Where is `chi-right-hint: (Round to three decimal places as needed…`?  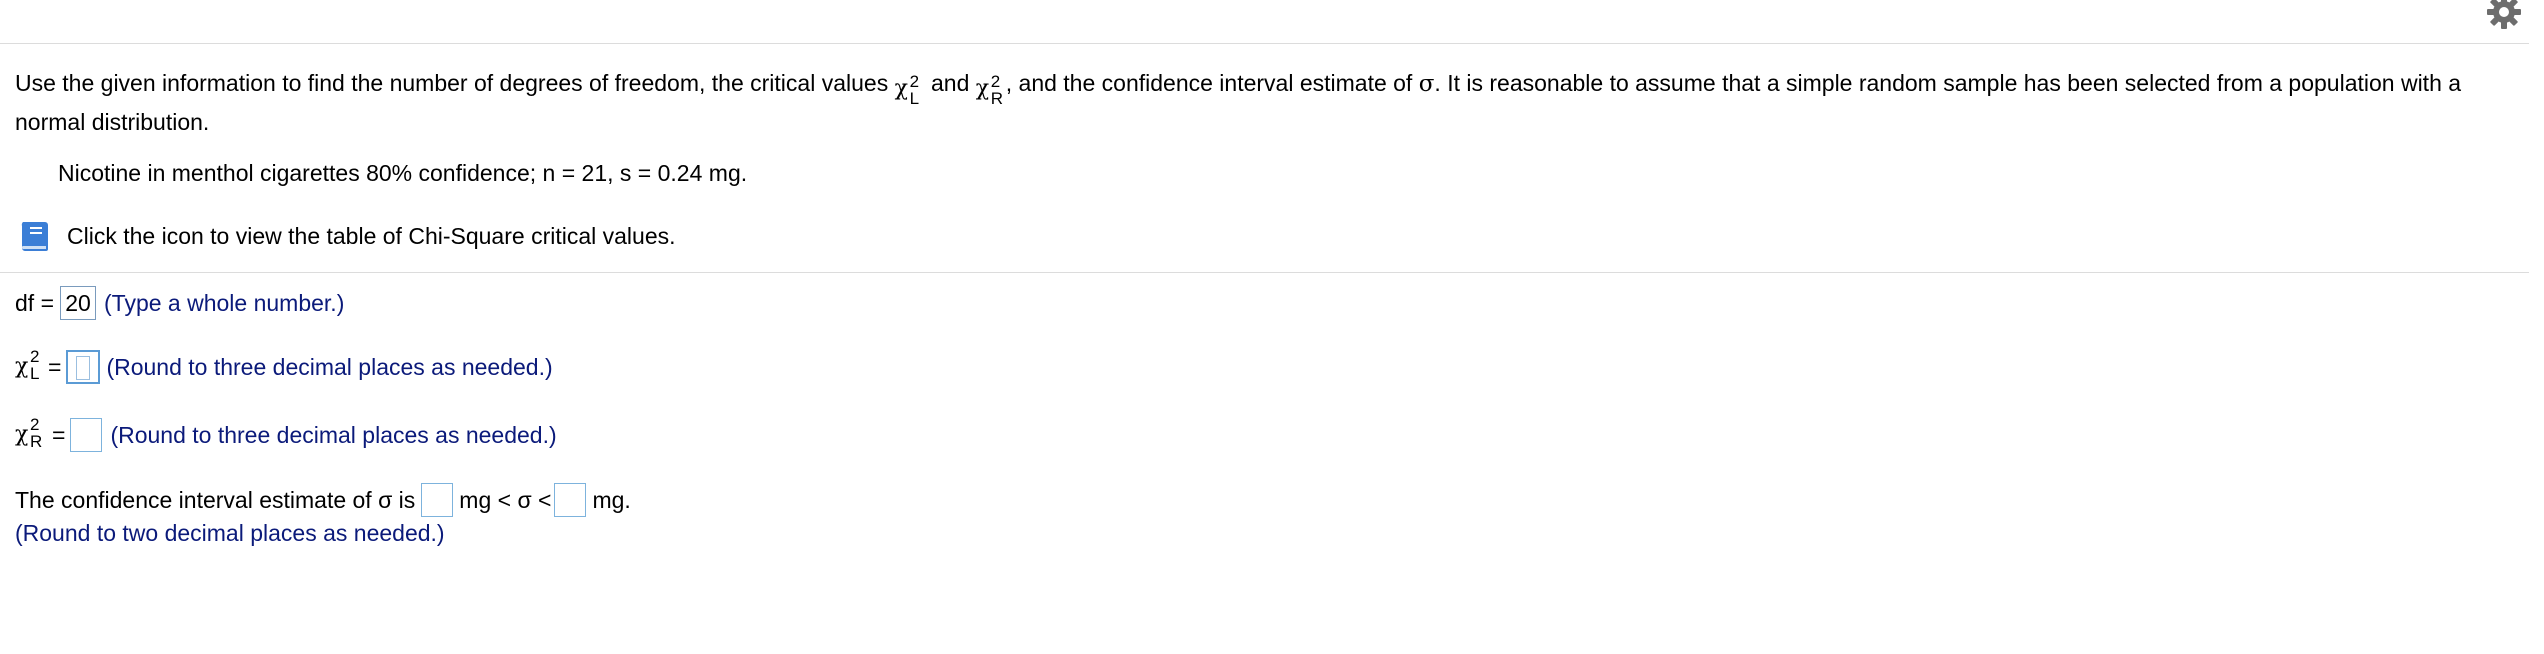
chi-right-hint: (Round to three decimal places as needed… is located at coordinates (333, 434).